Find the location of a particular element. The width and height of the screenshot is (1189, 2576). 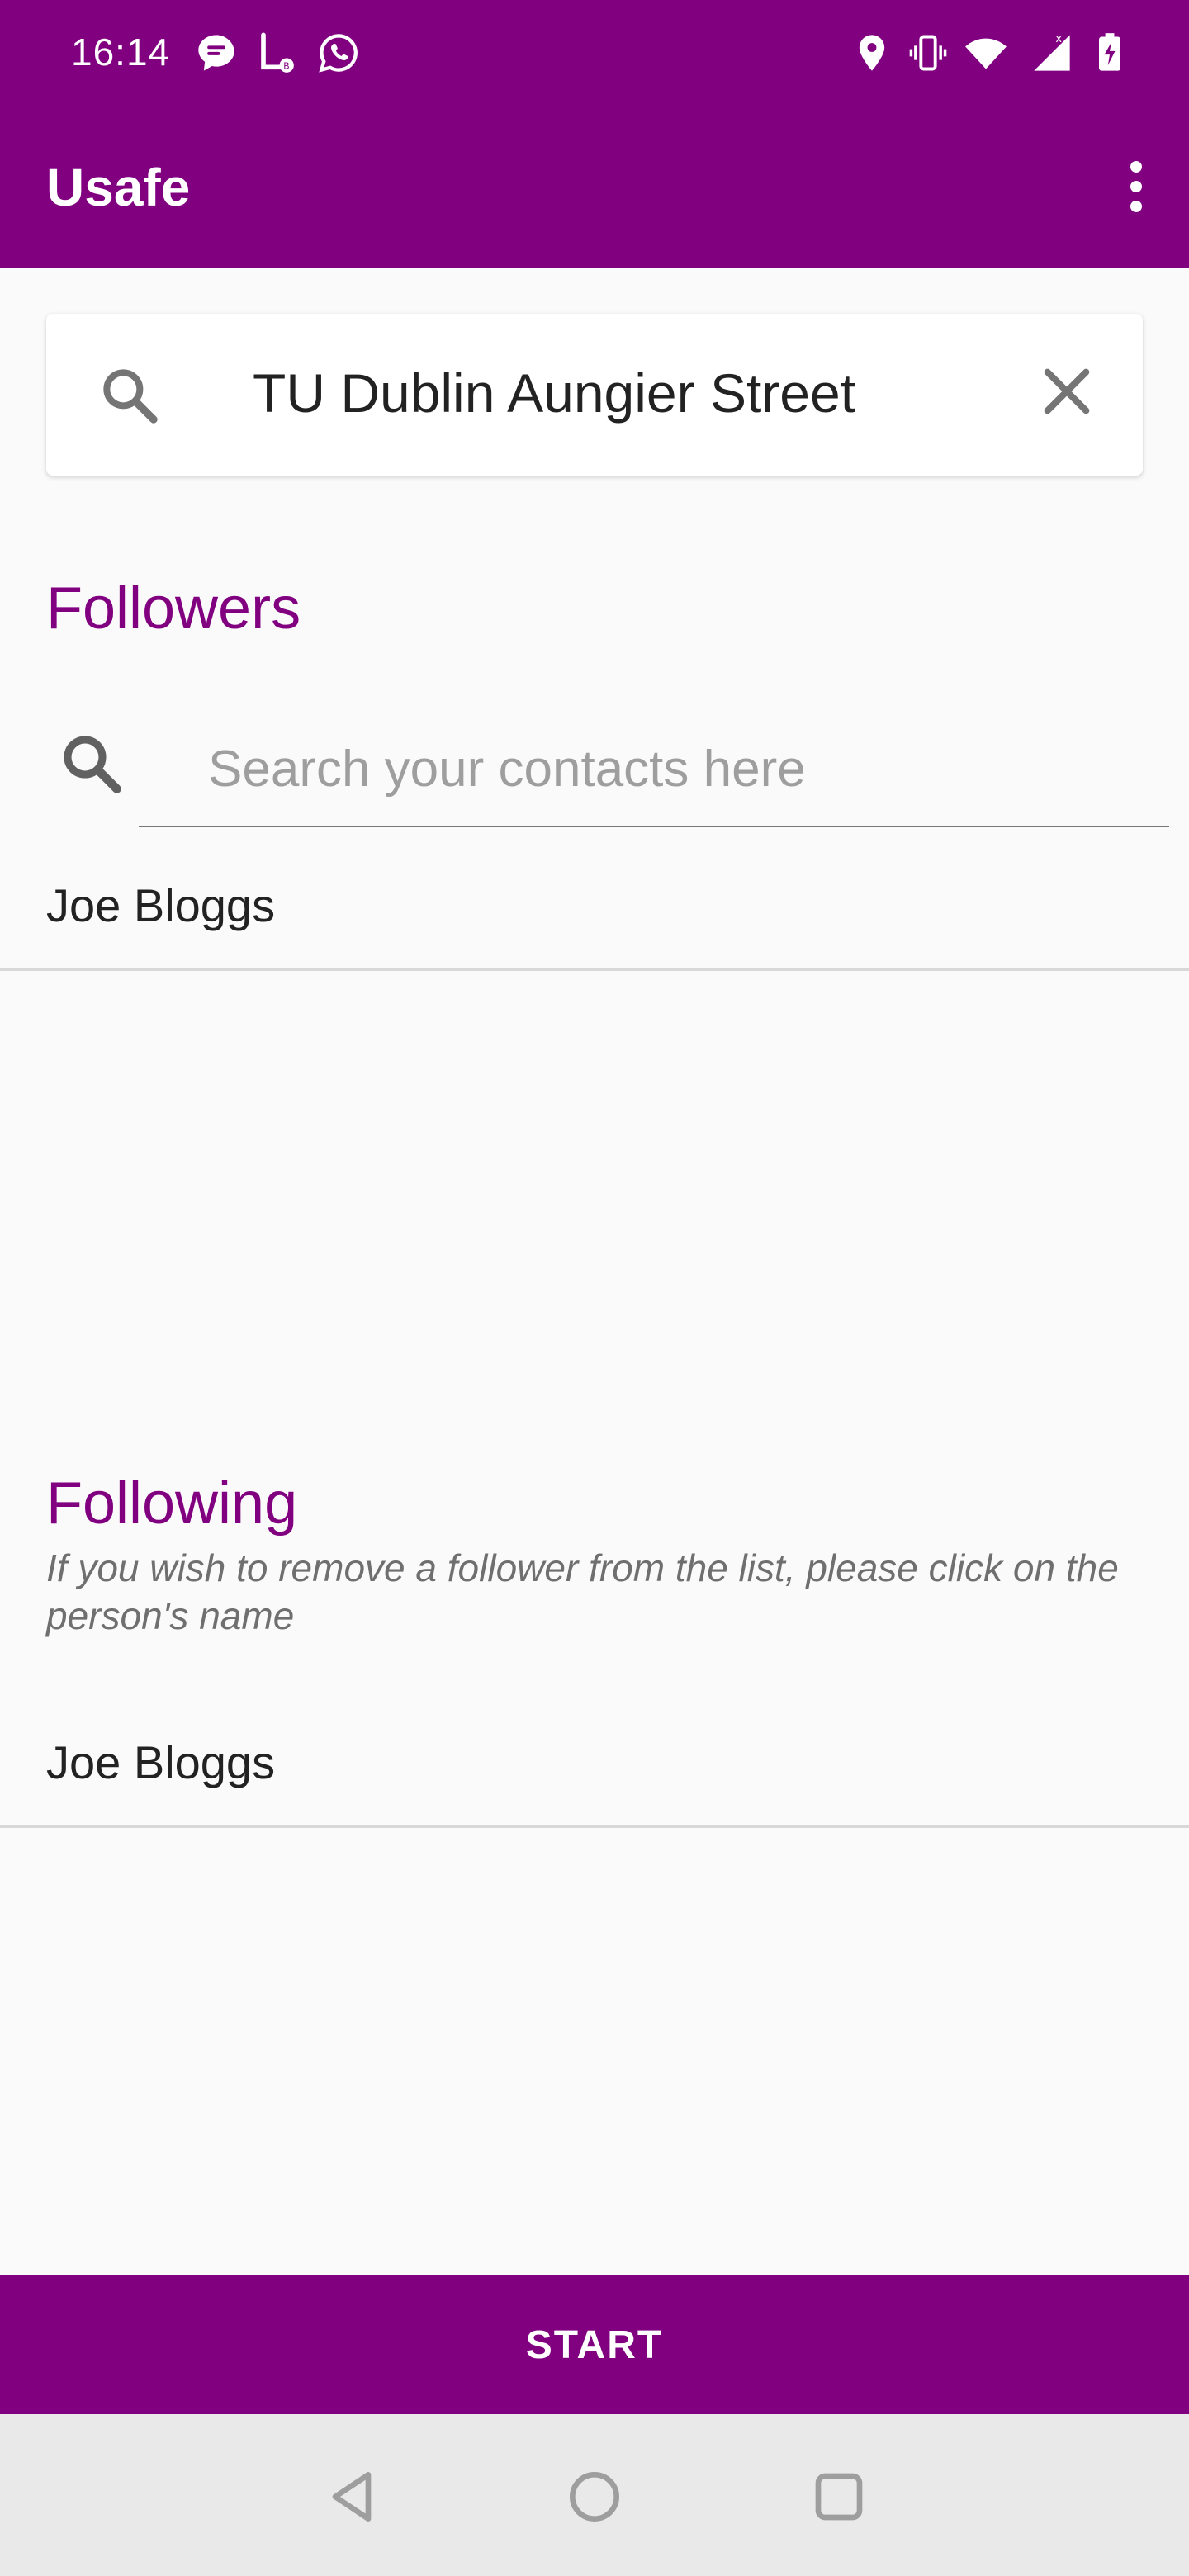

signal-icon: x is located at coordinates (1052, 52).